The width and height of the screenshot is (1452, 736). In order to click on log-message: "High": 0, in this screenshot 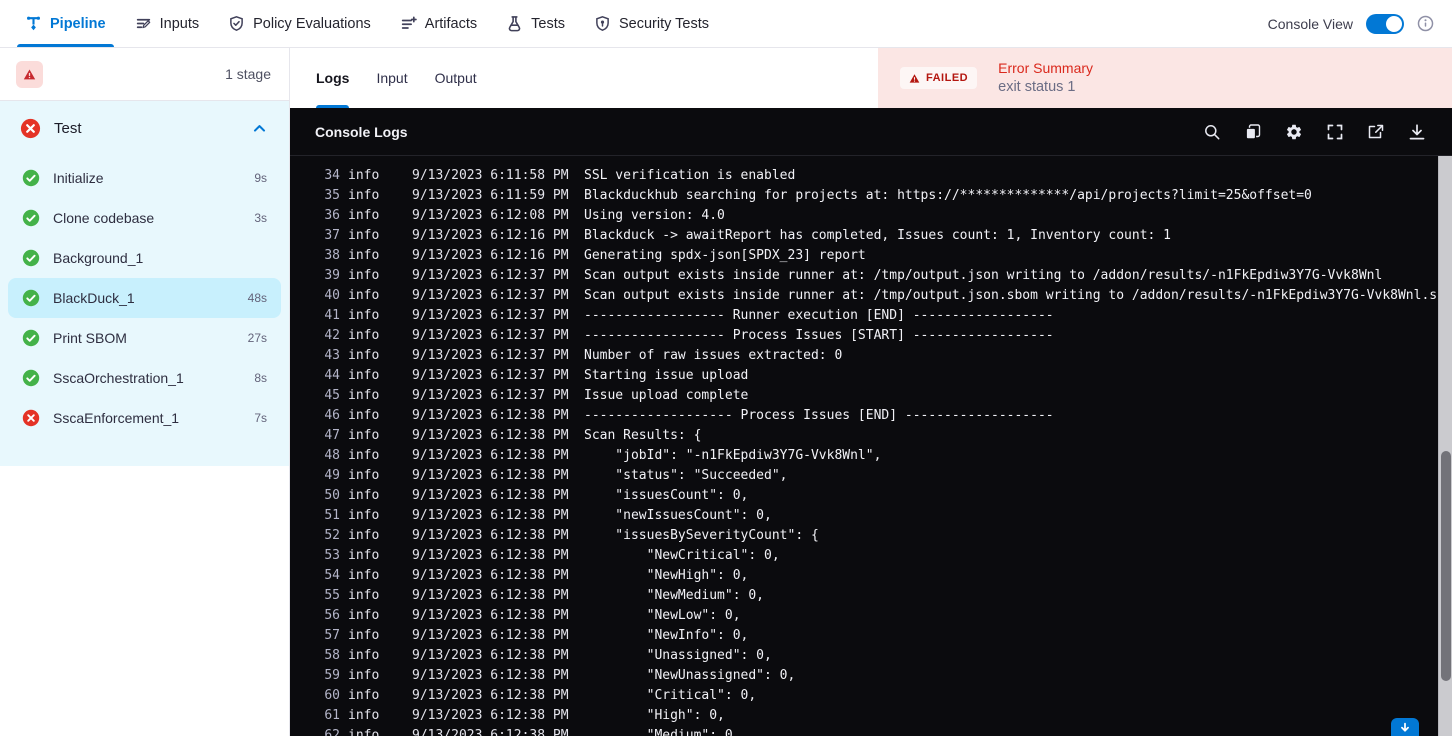, I will do `click(654, 715)`.